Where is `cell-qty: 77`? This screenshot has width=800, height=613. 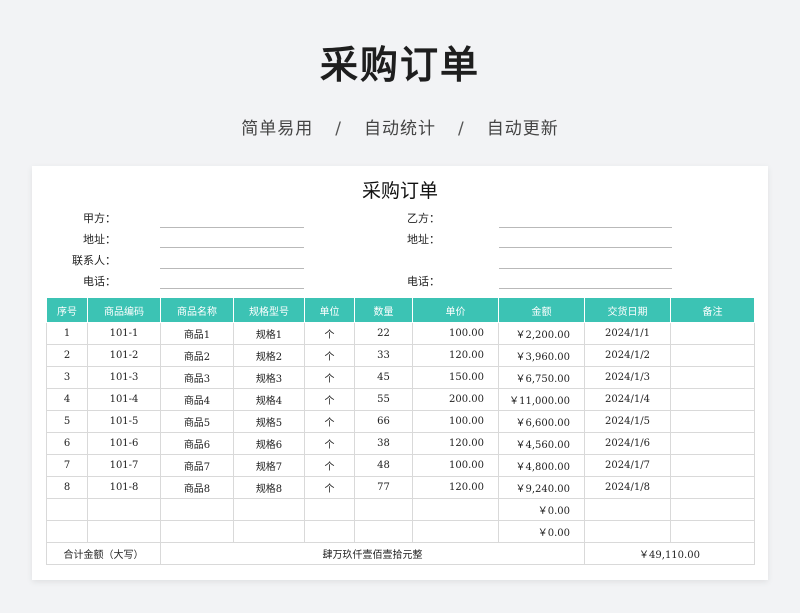
cell-qty: 77 is located at coordinates (383, 487).